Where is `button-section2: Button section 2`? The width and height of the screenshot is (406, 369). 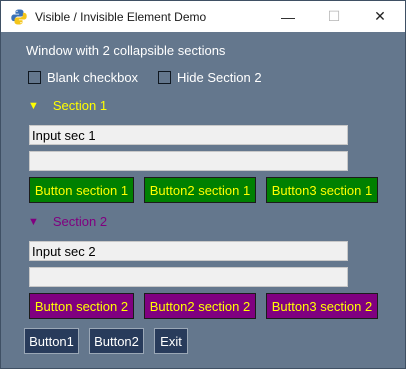 button-section2: Button section 2 is located at coordinates (81, 306).